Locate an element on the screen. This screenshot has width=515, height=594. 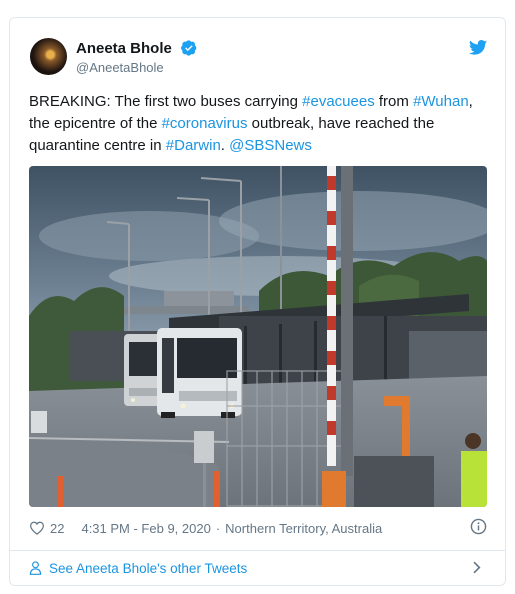
tweet-link: @SBSNews is located at coordinates (270, 145).